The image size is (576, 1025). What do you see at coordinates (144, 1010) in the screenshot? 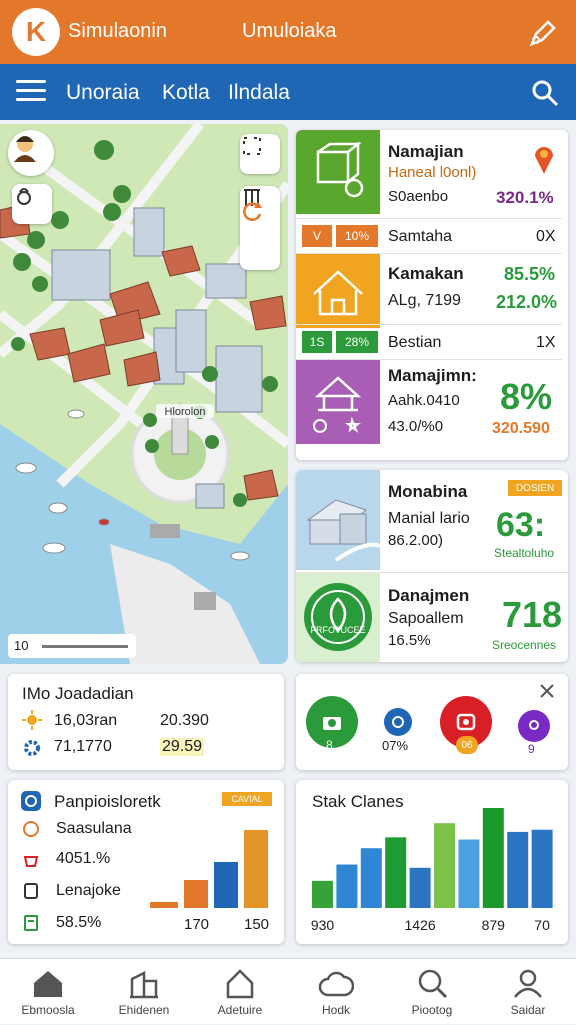
I see `tab-label: Ehidenen` at bounding box center [144, 1010].